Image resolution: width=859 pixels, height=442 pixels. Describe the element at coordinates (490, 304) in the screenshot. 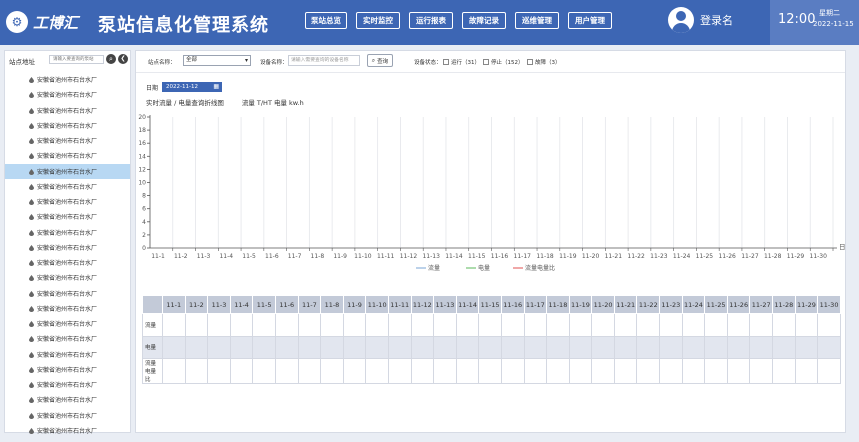

I see `table-column-header: 11-15` at that location.